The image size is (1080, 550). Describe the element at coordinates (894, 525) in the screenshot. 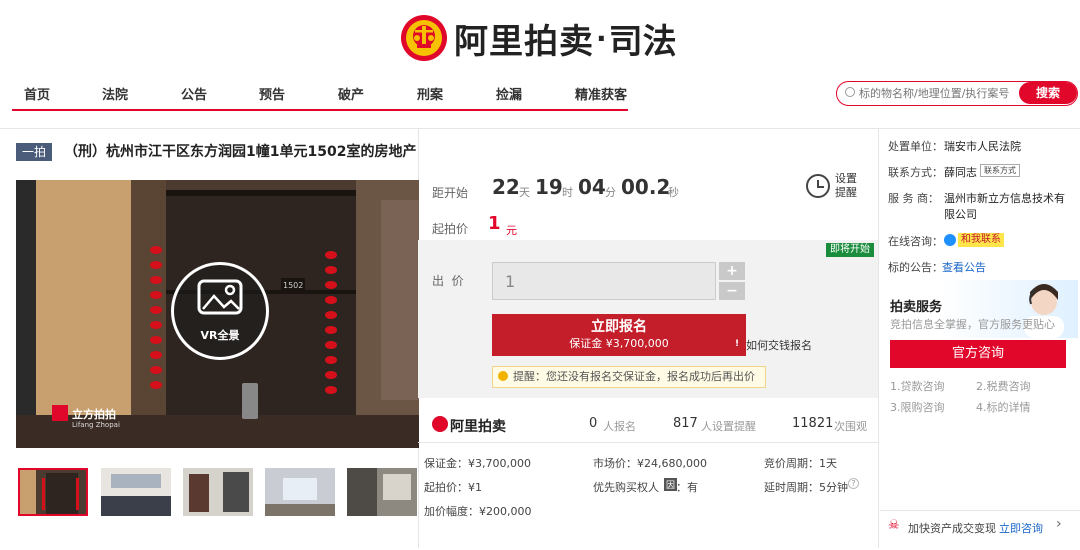

I see `speed-icon: ☠` at that location.